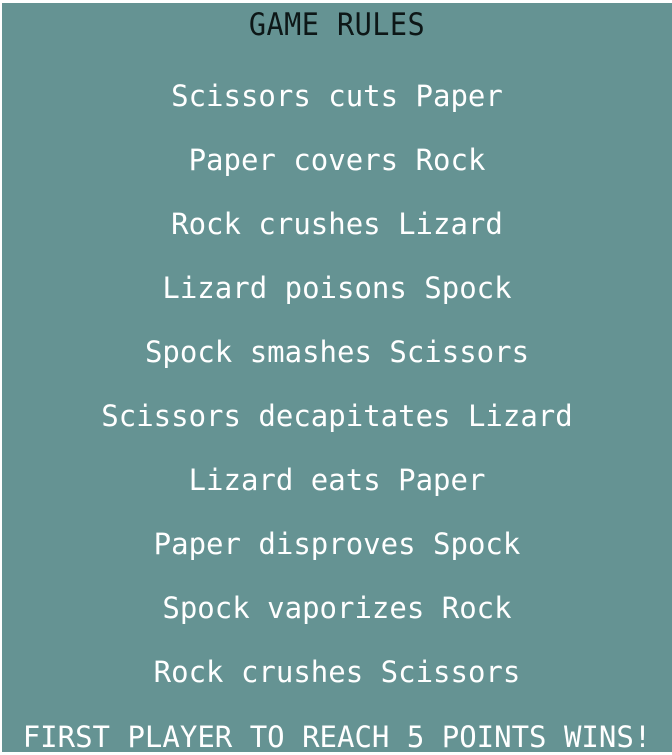  Describe the element at coordinates (337, 737) in the screenshot. I see `win-condition-text: FIRST PLAYER TO REACH 5 POINTS WINS!` at that location.